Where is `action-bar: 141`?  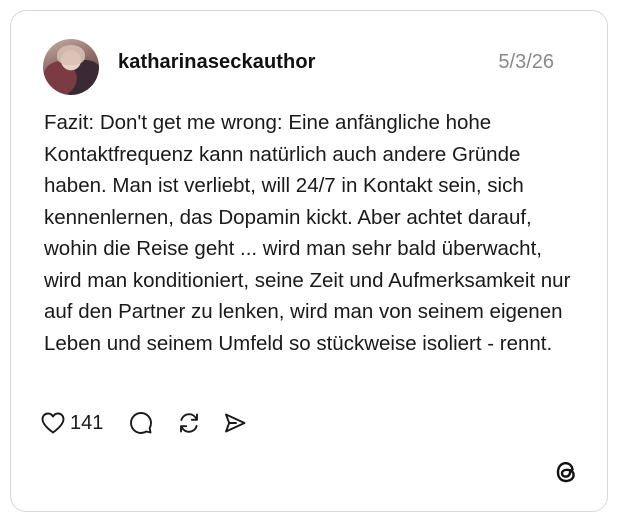
action-bar: 141 is located at coordinates (144, 423).